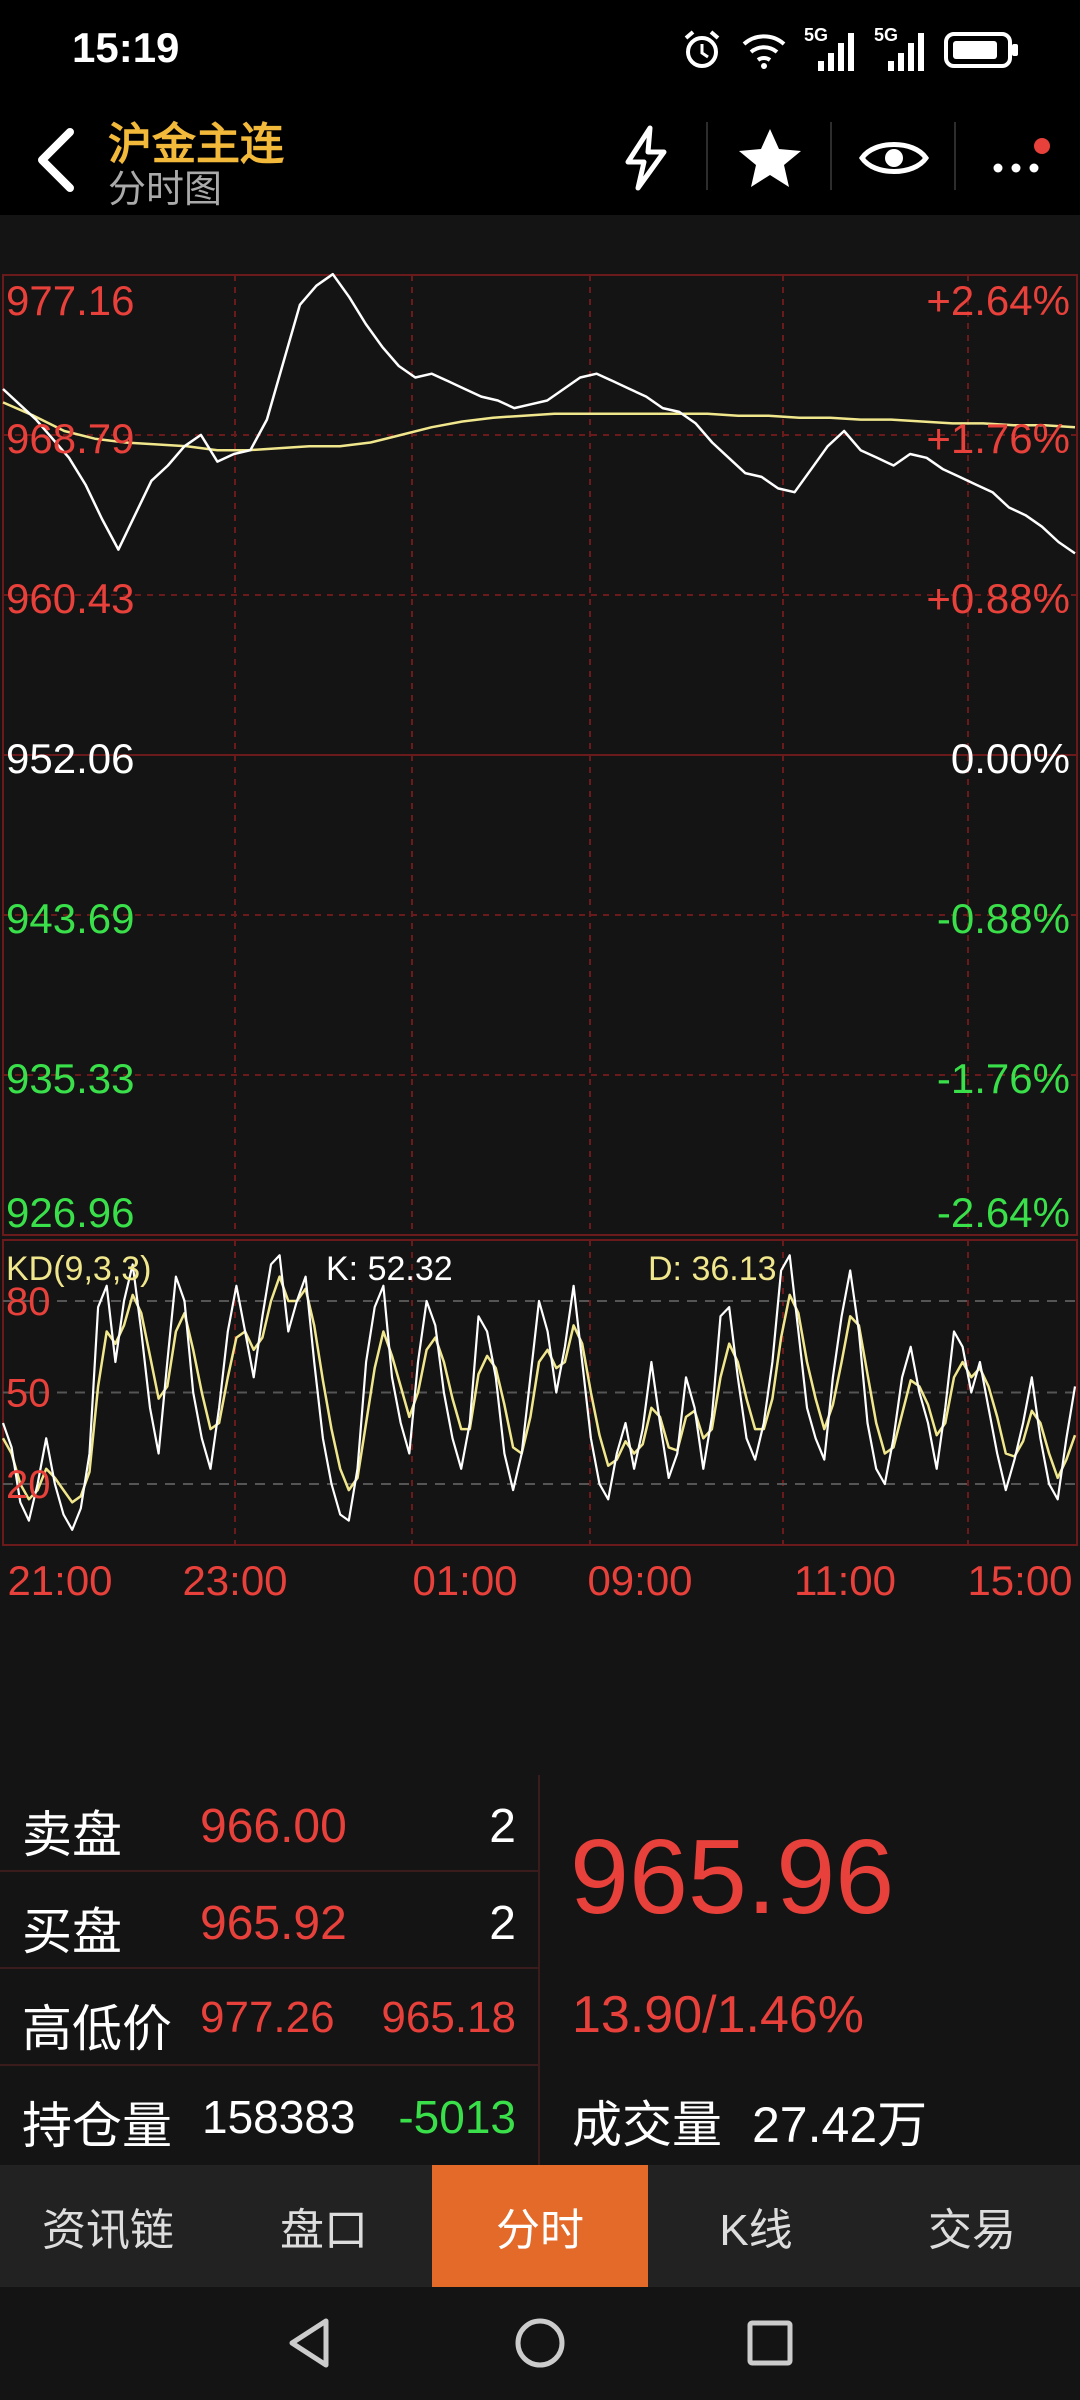  I want to click on time-axis-label: 15:00, so click(1019, 1580).